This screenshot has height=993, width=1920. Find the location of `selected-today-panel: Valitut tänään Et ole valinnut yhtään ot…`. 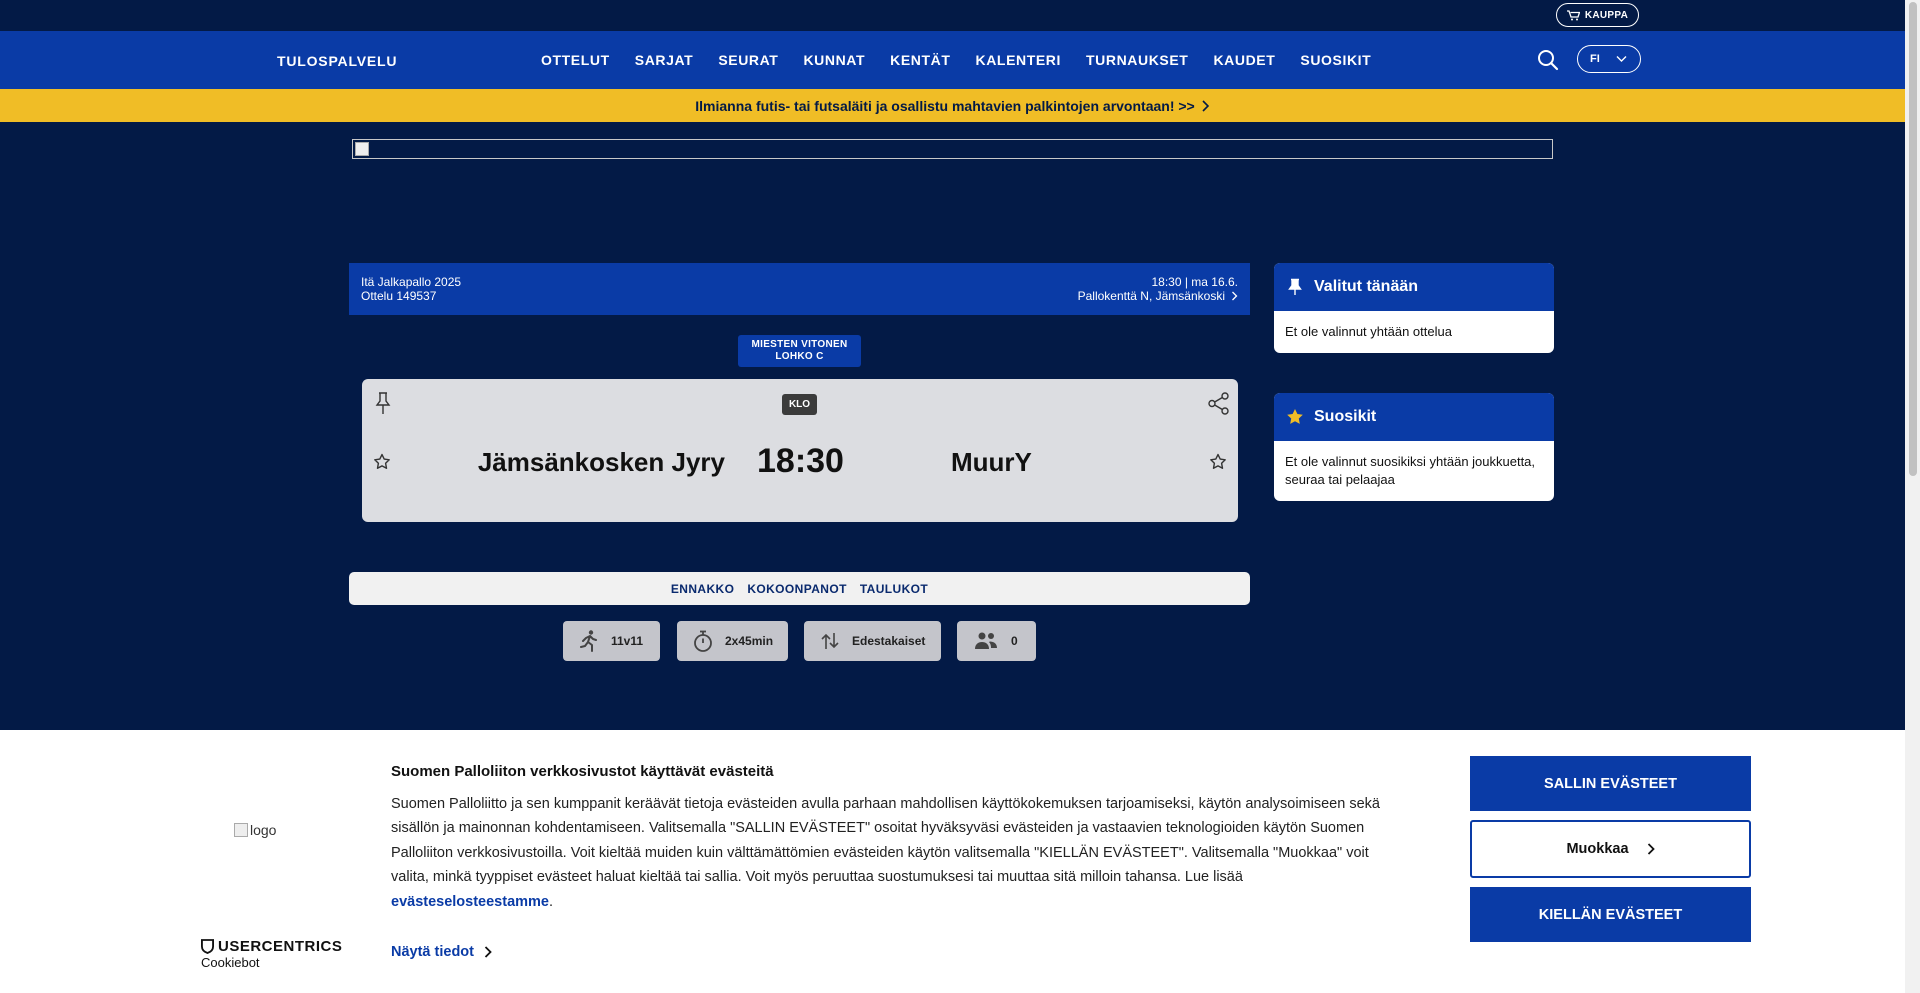

selected-today-panel: Valitut tänään Et ole valinnut yhtään ot… is located at coordinates (1414, 308).